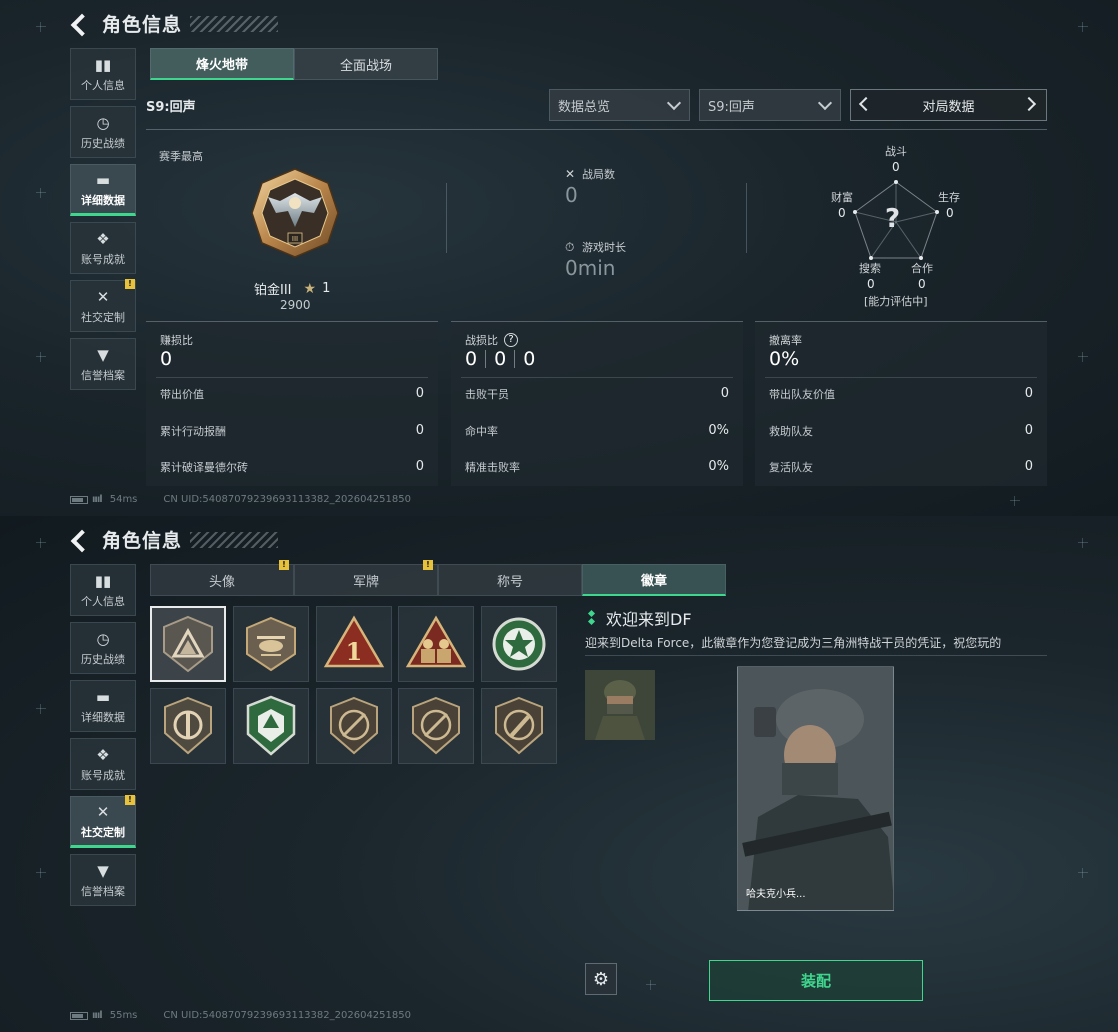  What do you see at coordinates (292, 289) in the screenshot?
I see `season-rank: 铂金III ★ 1` at bounding box center [292, 289].